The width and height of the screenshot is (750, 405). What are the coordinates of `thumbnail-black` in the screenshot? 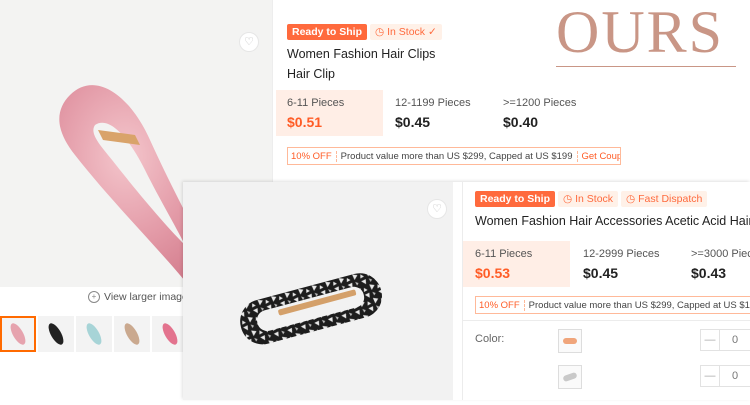 It's located at (56, 334).